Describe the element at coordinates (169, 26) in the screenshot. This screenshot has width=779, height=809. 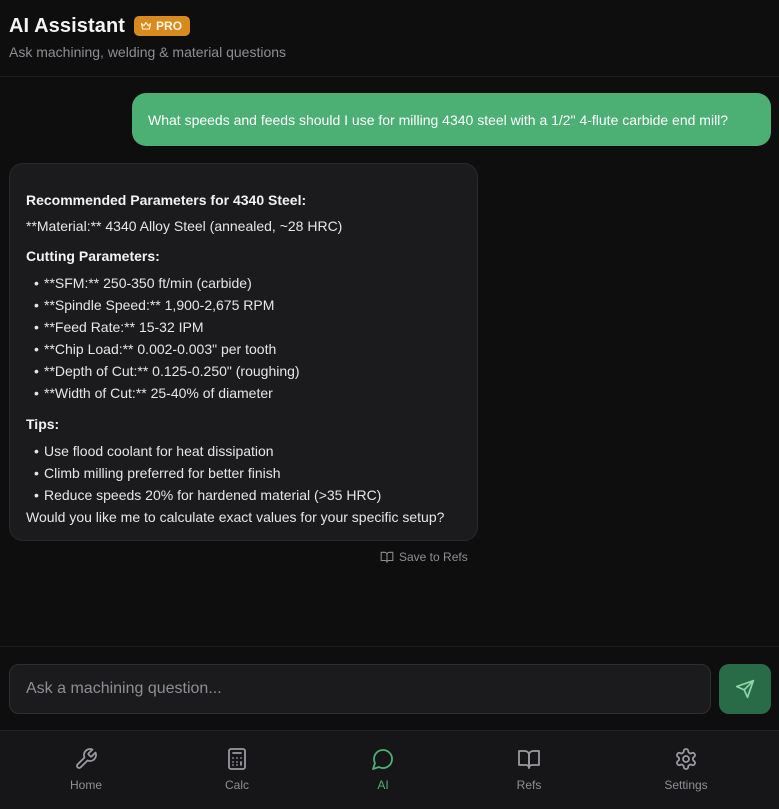
I see `pro-badge-label: PRO` at that location.